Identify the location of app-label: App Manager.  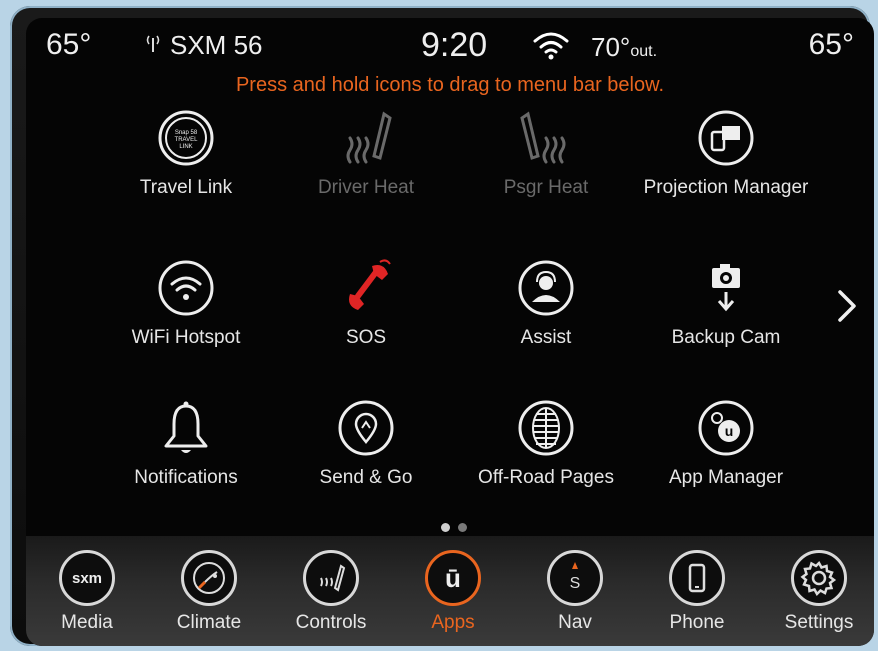
(726, 477).